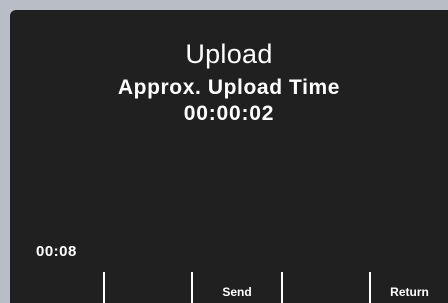 The image size is (448, 303). I want to click on upload-time-label: Approx. Upload Time, so click(229, 87).